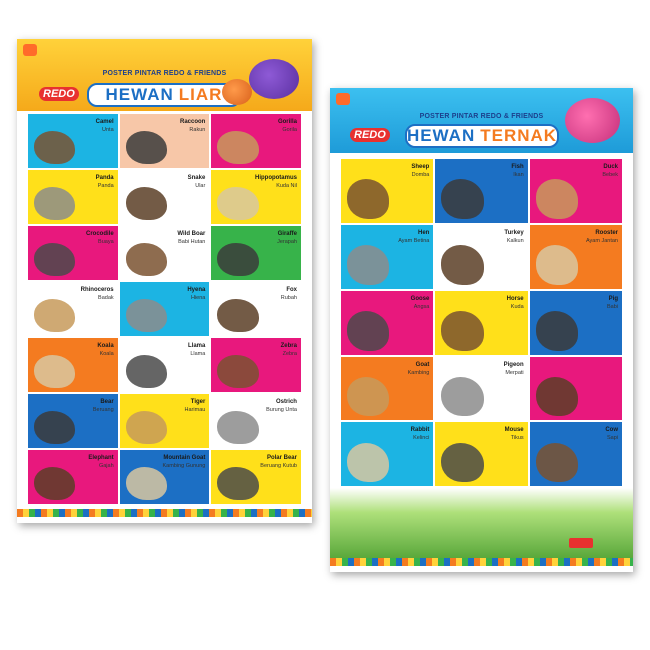 The width and height of the screenshot is (650, 650). What do you see at coordinates (289, 354) in the screenshot?
I see `animal-name-id: Zebra` at bounding box center [289, 354].